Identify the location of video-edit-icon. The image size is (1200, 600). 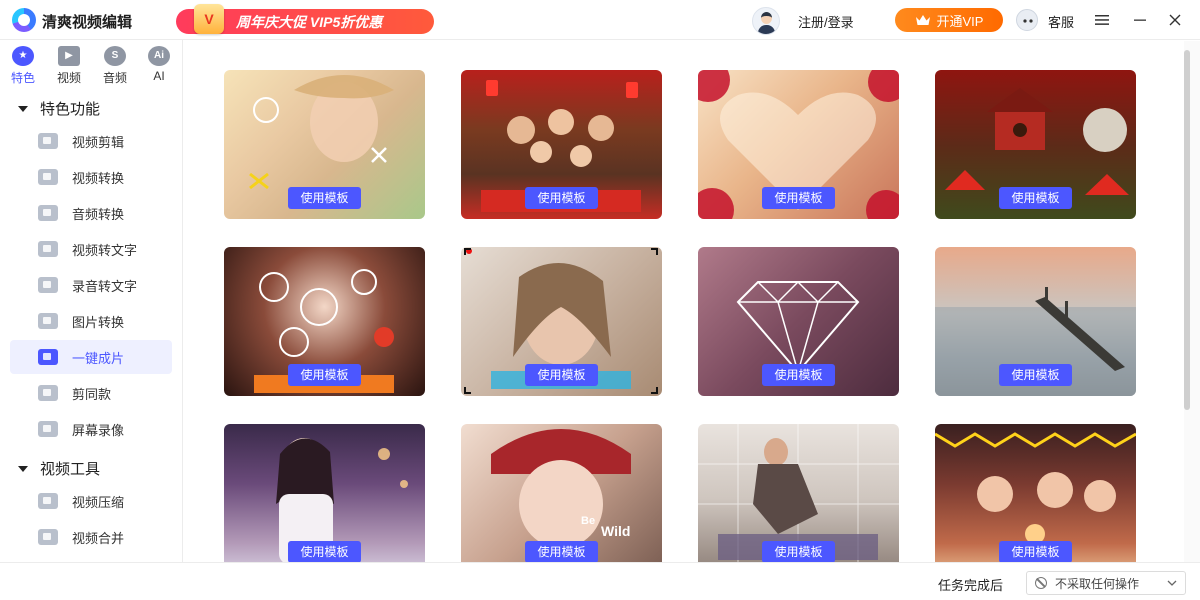
(48, 141).